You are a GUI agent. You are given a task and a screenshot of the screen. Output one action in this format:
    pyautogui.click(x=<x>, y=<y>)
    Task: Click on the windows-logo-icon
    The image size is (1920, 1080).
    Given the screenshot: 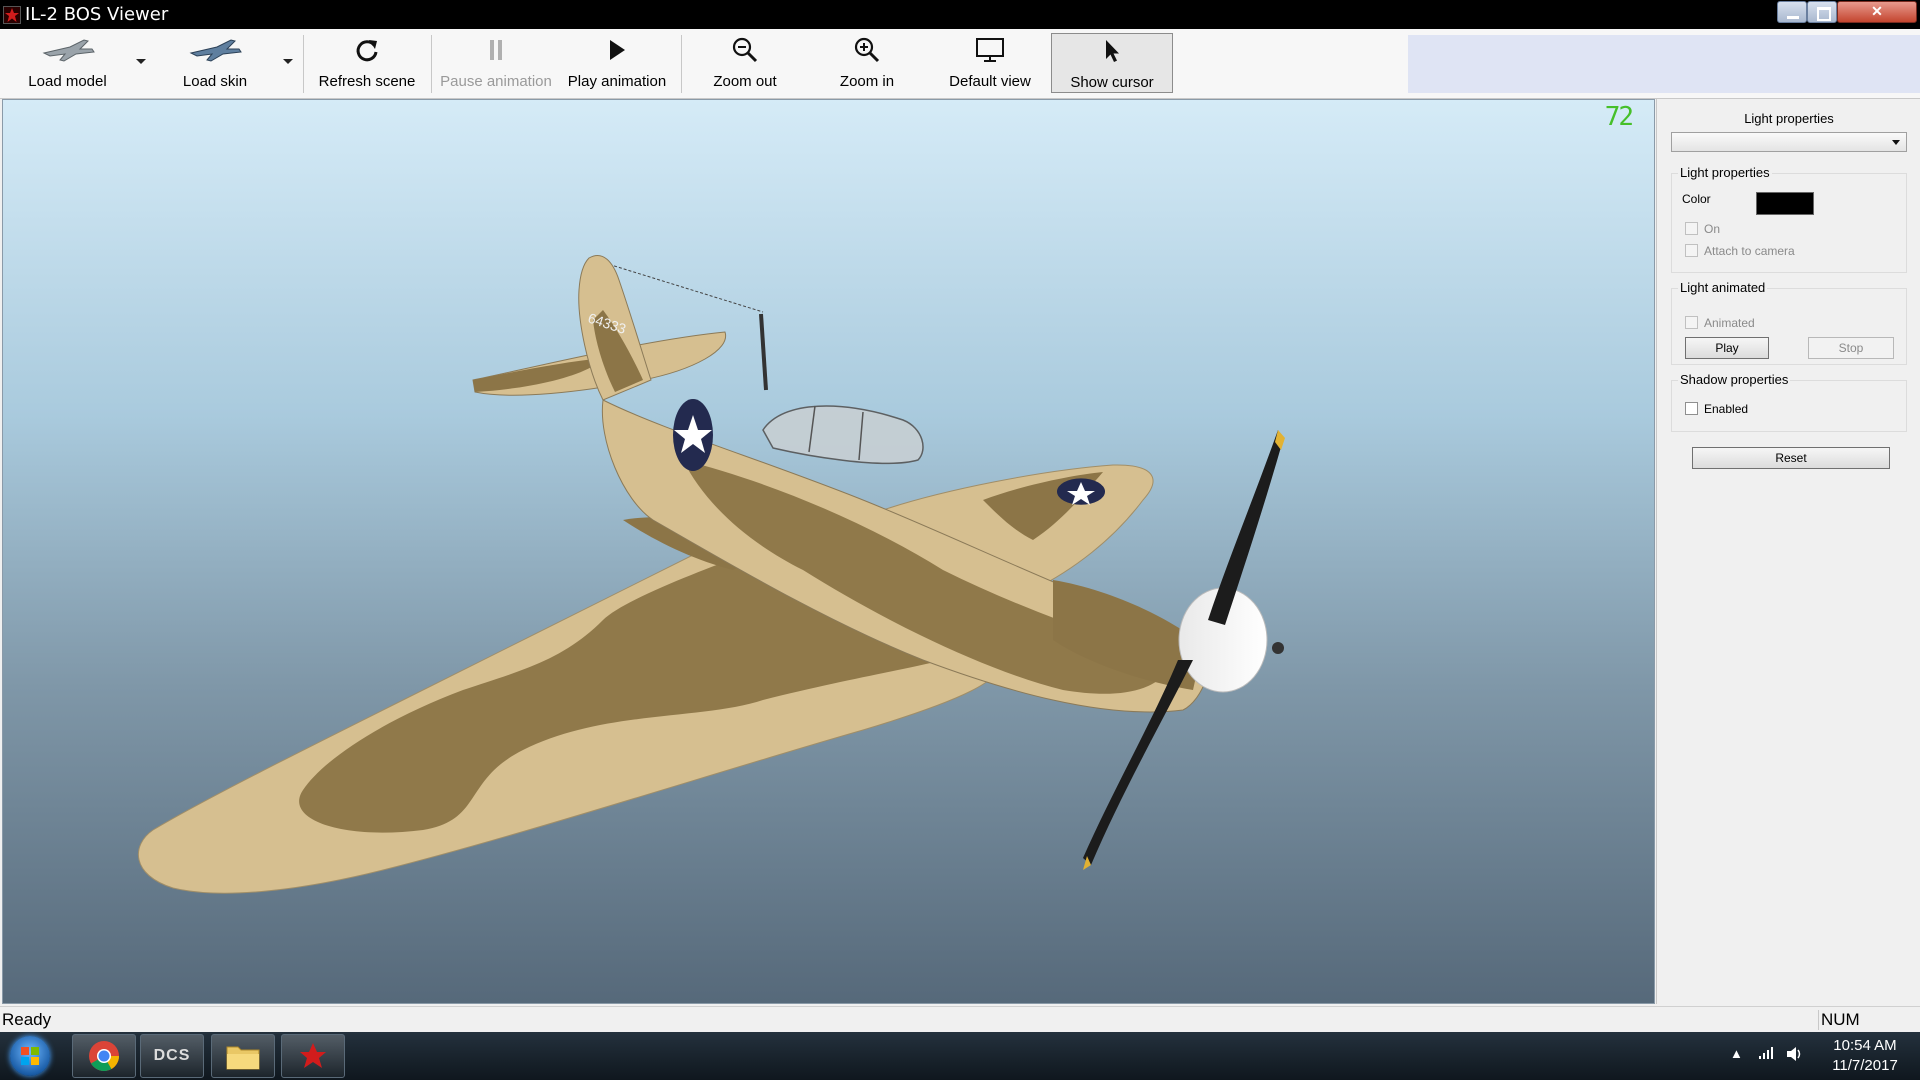 What is the action you would take?
    pyautogui.click(x=30, y=1056)
    